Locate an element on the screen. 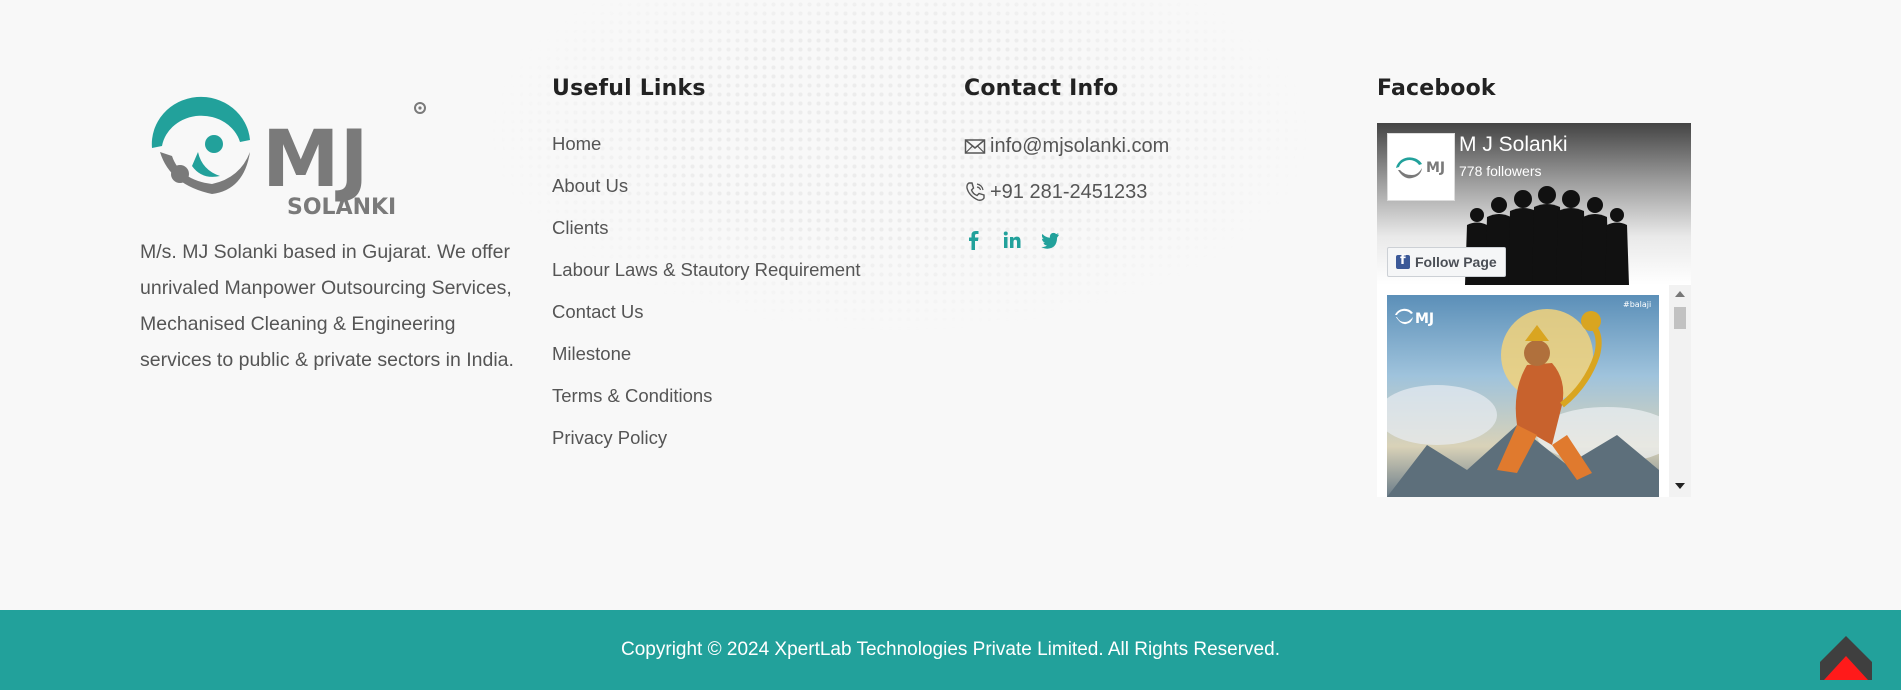 The image size is (1901, 692). post-tag: #balaji is located at coordinates (1637, 304).